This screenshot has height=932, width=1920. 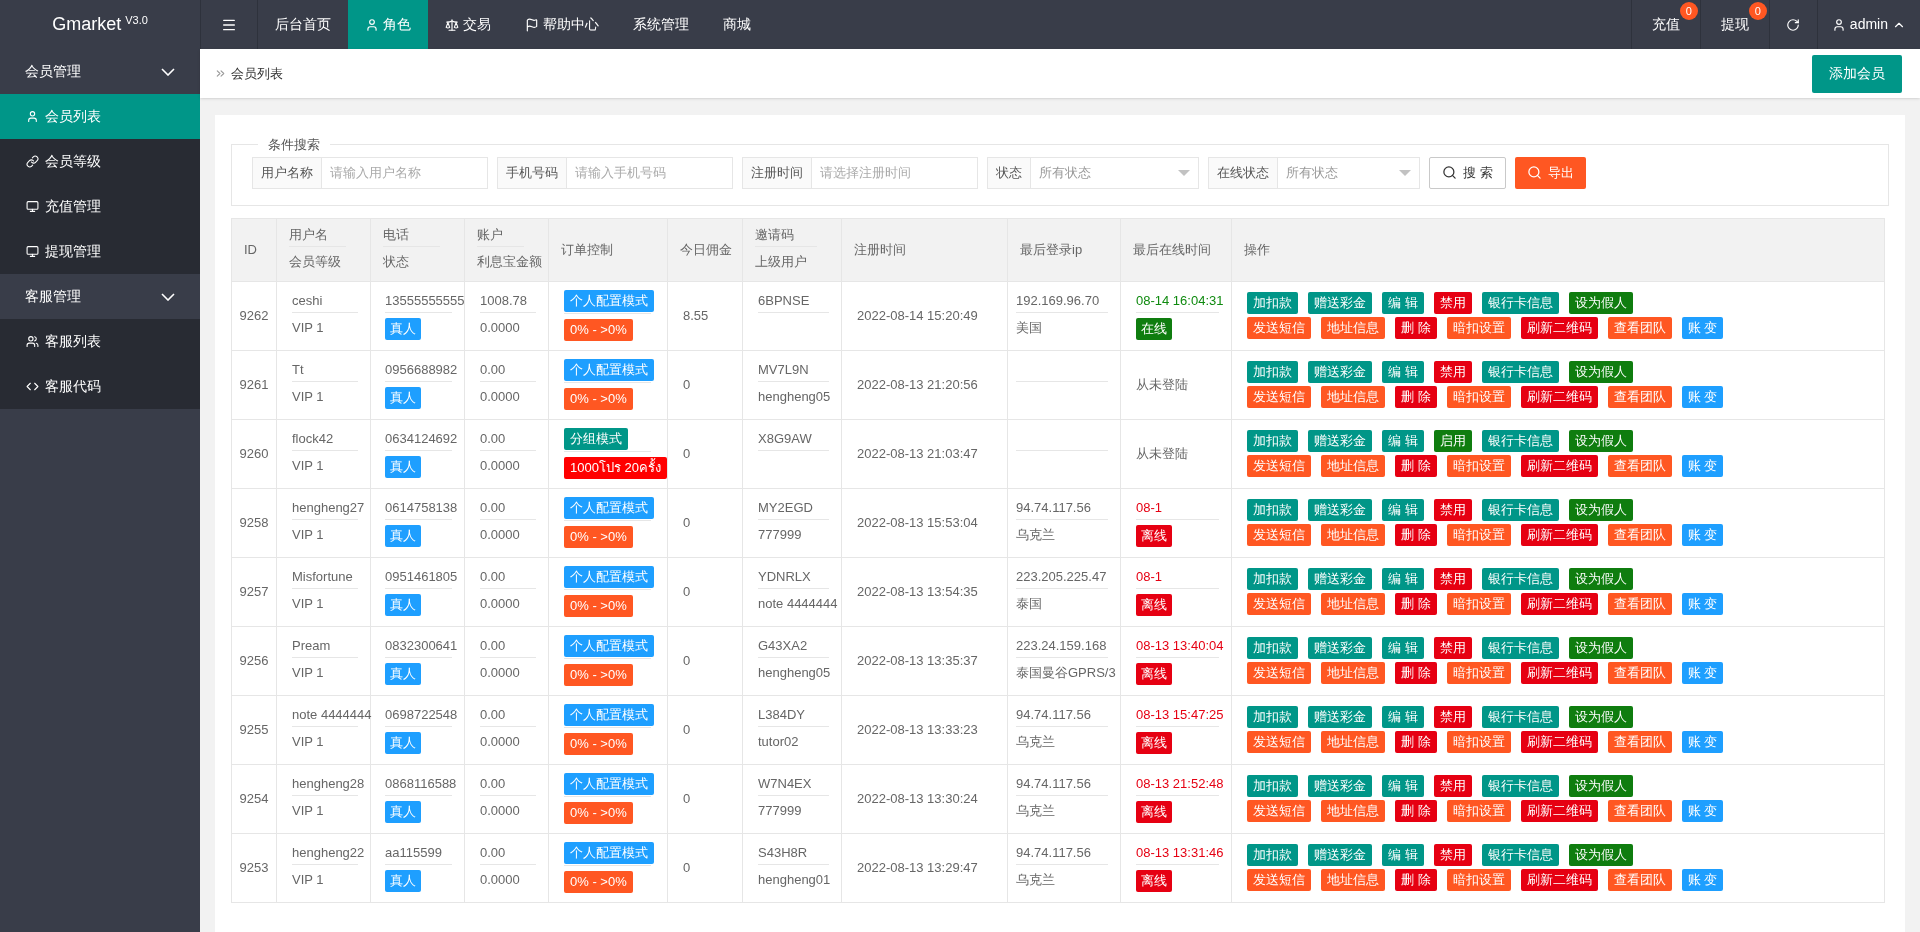 I want to click on add-member-button: 添加会员, so click(x=1857, y=73).